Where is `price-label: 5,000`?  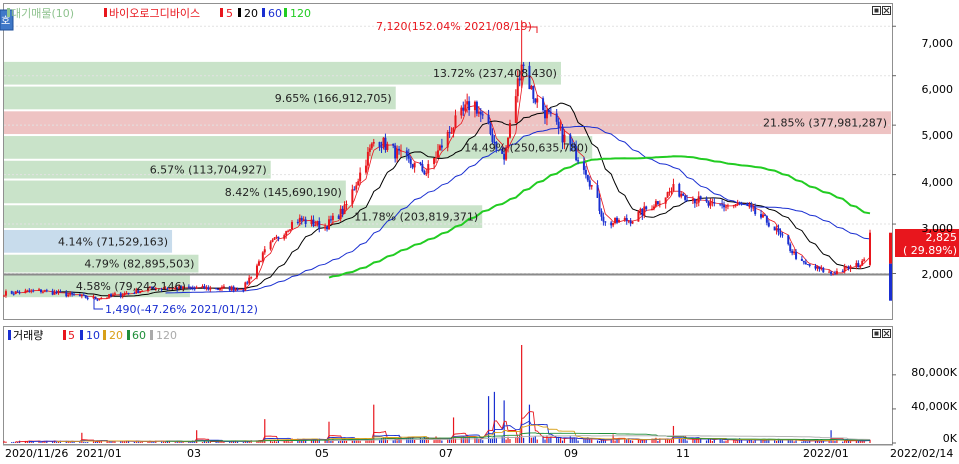
price-label: 5,000 is located at coordinates (938, 135).